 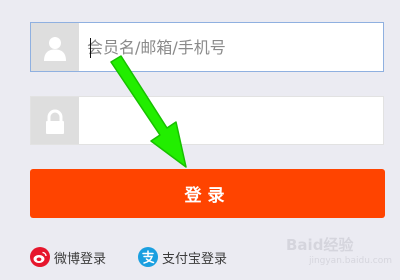 I want to click on alipay-login-link: 支付宝登录, so click(x=182, y=257).